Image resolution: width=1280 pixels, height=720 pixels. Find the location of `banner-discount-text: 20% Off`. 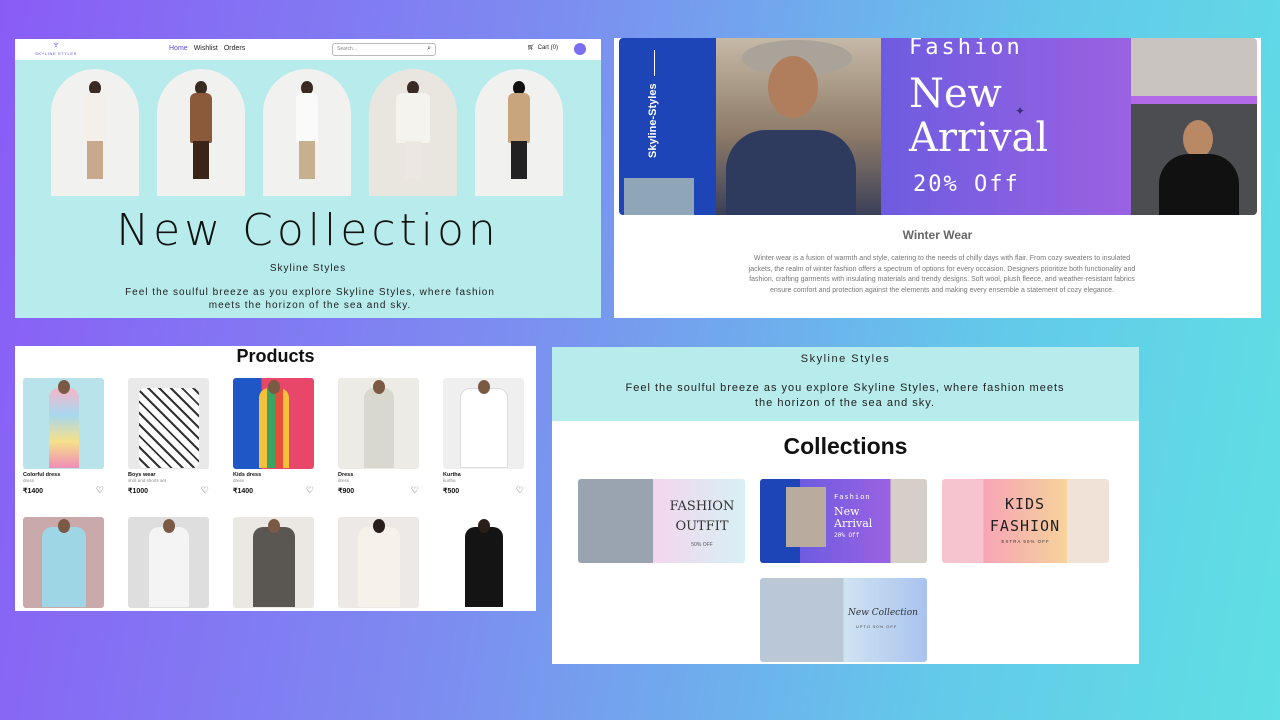

banner-discount-text: 20% Off is located at coordinates (966, 184).